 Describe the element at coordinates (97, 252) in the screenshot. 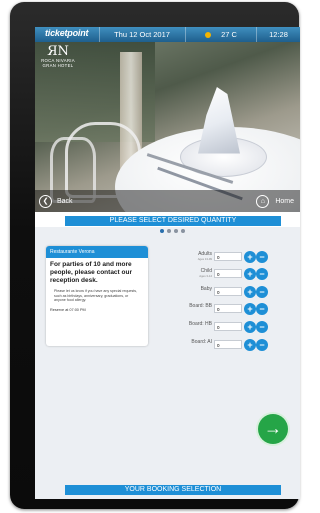

I see `restaurant-name: Restaurante Verona` at that location.